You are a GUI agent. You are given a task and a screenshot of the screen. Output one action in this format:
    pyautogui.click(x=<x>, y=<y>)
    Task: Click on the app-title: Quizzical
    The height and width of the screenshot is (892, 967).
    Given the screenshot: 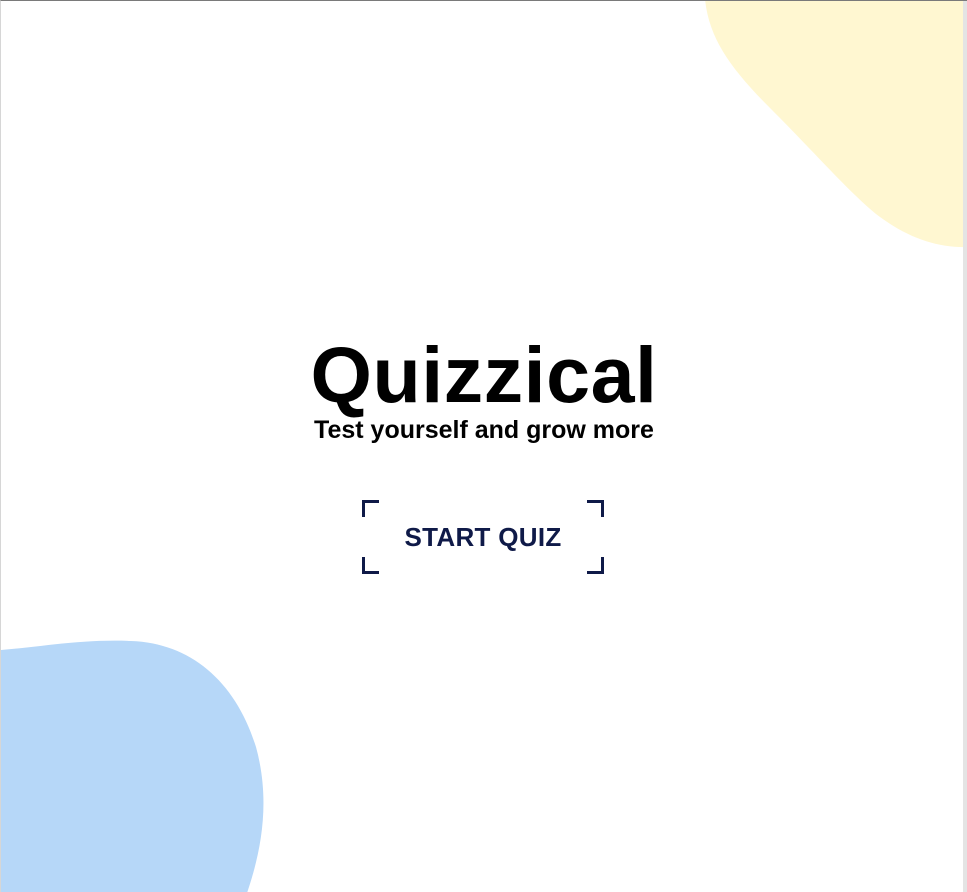 What is the action you would take?
    pyautogui.click(x=484, y=374)
    